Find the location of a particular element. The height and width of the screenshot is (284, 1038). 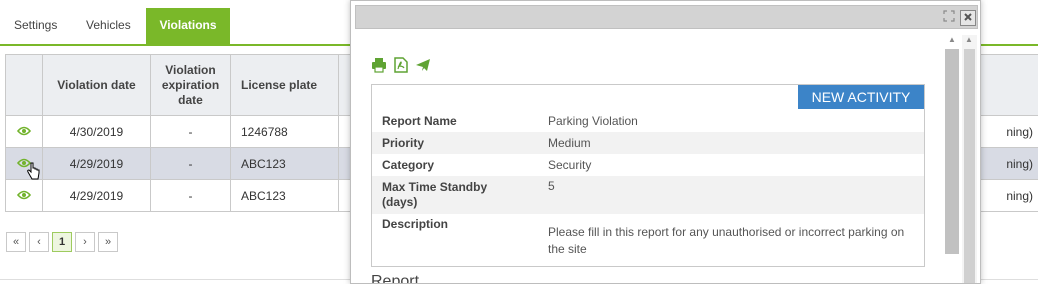

current-page-button: 1 is located at coordinates (62, 242).